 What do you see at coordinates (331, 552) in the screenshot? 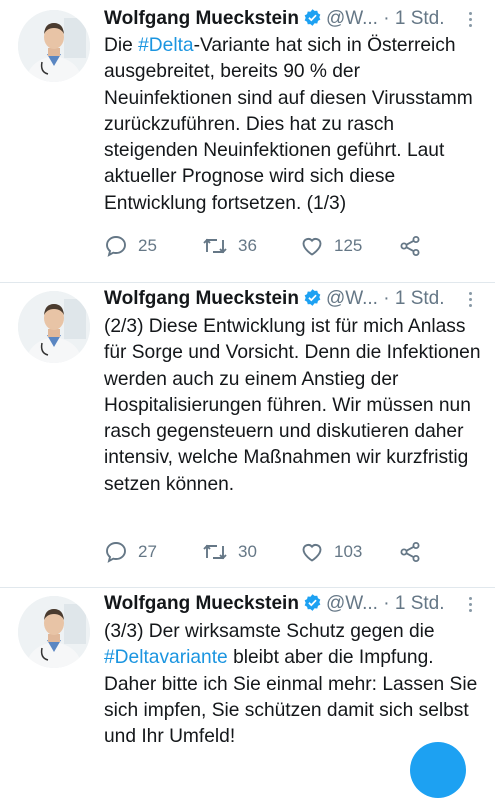
I see `like-button: 103` at bounding box center [331, 552].